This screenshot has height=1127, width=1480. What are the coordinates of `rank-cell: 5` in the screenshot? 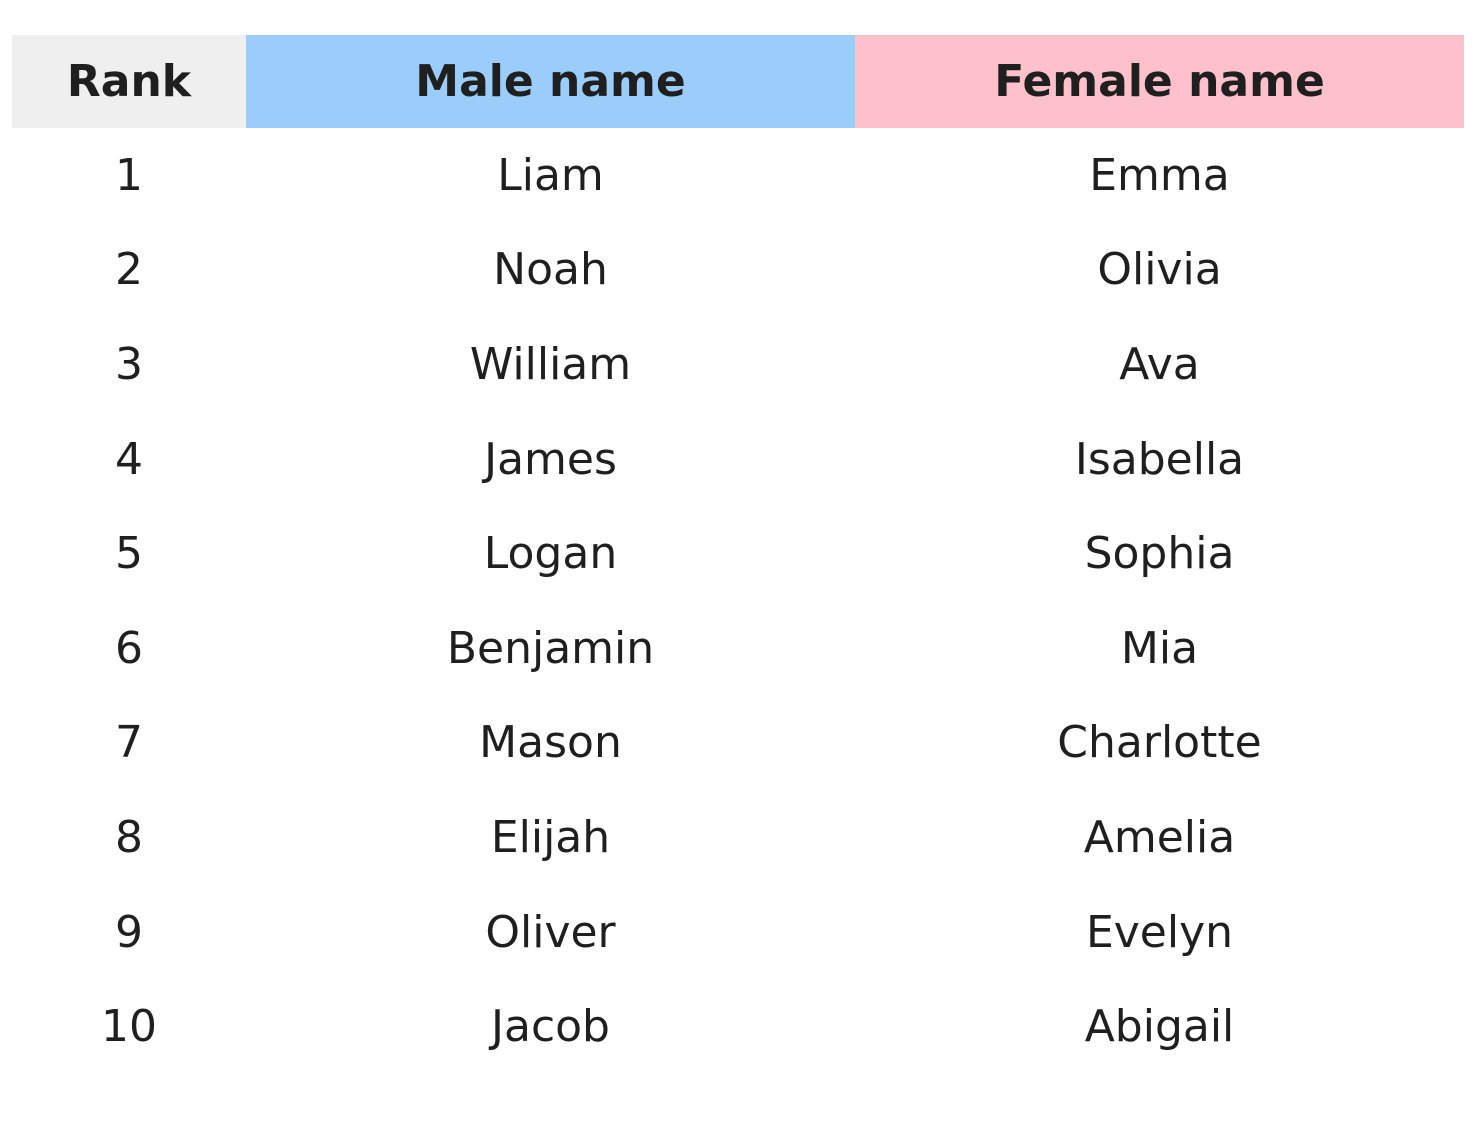 It's located at (129, 554).